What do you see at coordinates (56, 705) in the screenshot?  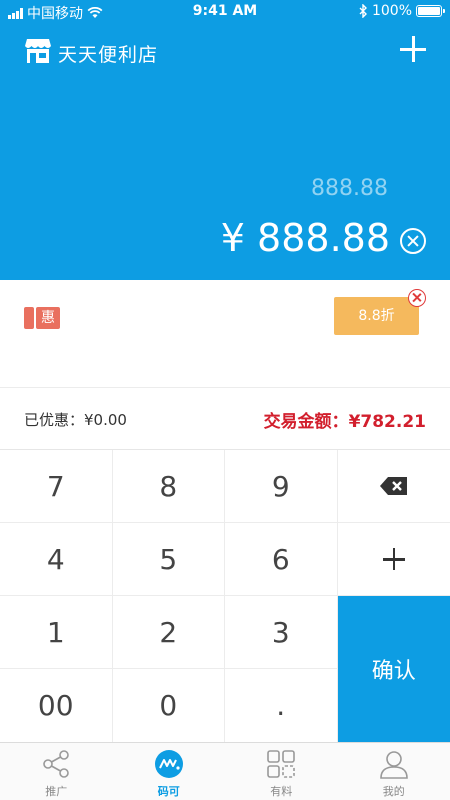 I see `key-00: 00` at bounding box center [56, 705].